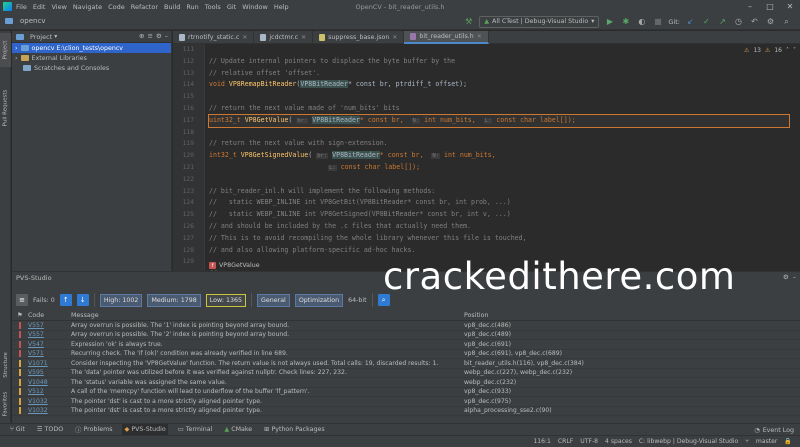 The width and height of the screenshot is (800, 447). I want to click on menu-build: Build, so click(172, 7).